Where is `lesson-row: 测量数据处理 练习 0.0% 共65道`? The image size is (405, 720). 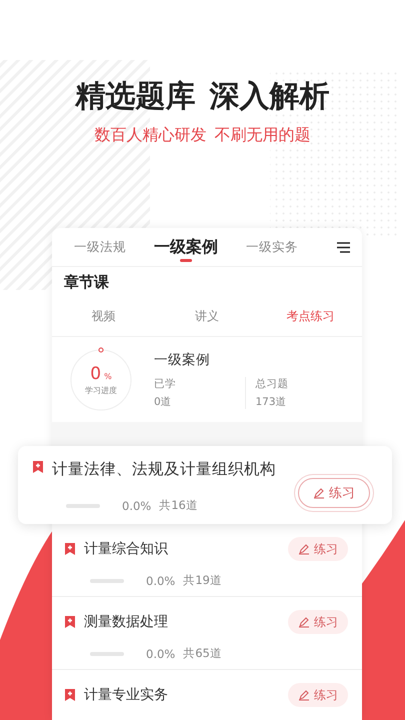
lesson-row: 测量数据处理 练习 0.0% 共65道 is located at coordinates (207, 633).